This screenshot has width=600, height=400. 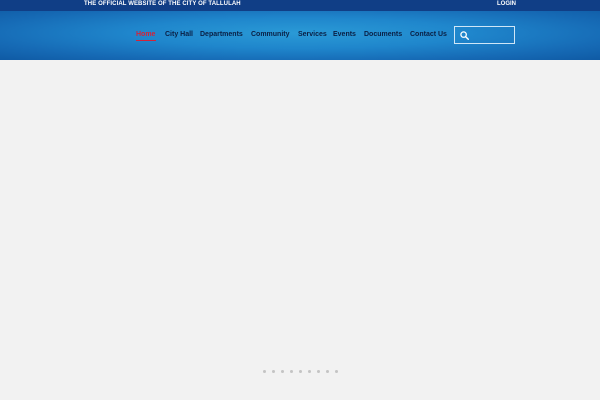 I want to click on active-nav-underline, so click(x=146, y=40).